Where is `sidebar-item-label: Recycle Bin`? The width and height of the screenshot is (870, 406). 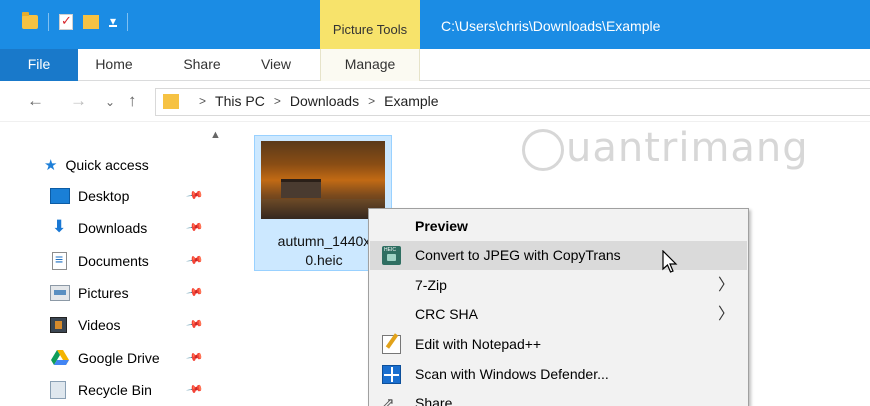
sidebar-item-label: Recycle Bin is located at coordinates (115, 390).